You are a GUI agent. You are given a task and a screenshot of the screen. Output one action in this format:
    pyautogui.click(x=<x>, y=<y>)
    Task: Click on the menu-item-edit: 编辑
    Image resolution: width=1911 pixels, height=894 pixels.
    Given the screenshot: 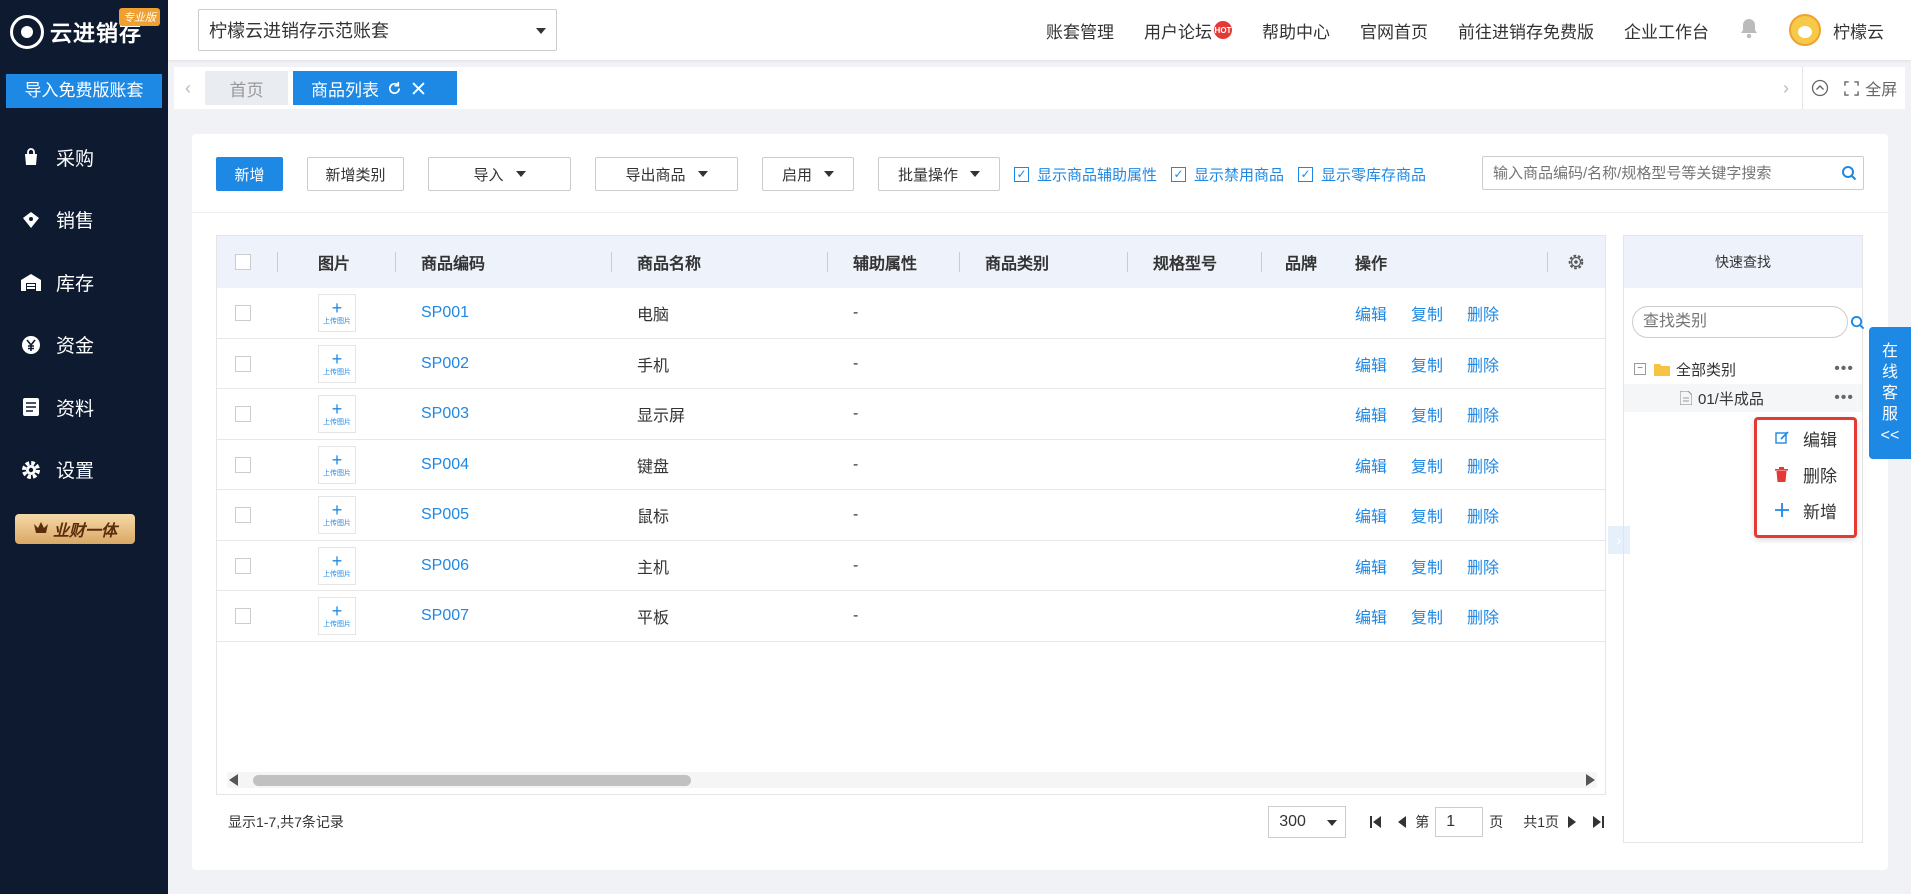 What is the action you would take?
    pyautogui.click(x=1805, y=438)
    